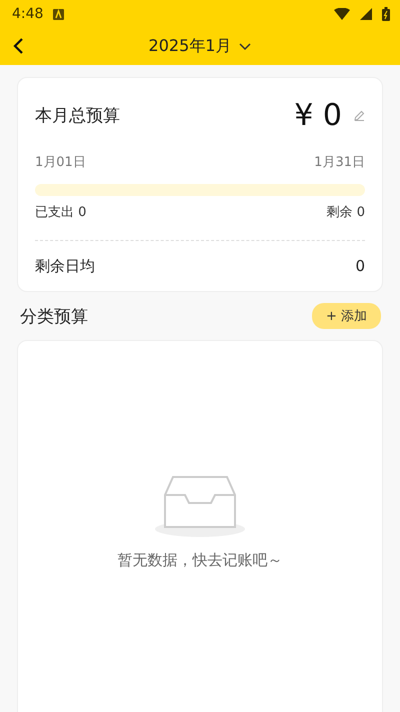 The height and width of the screenshot is (712, 400). I want to click on caret-icon, so click(245, 46).